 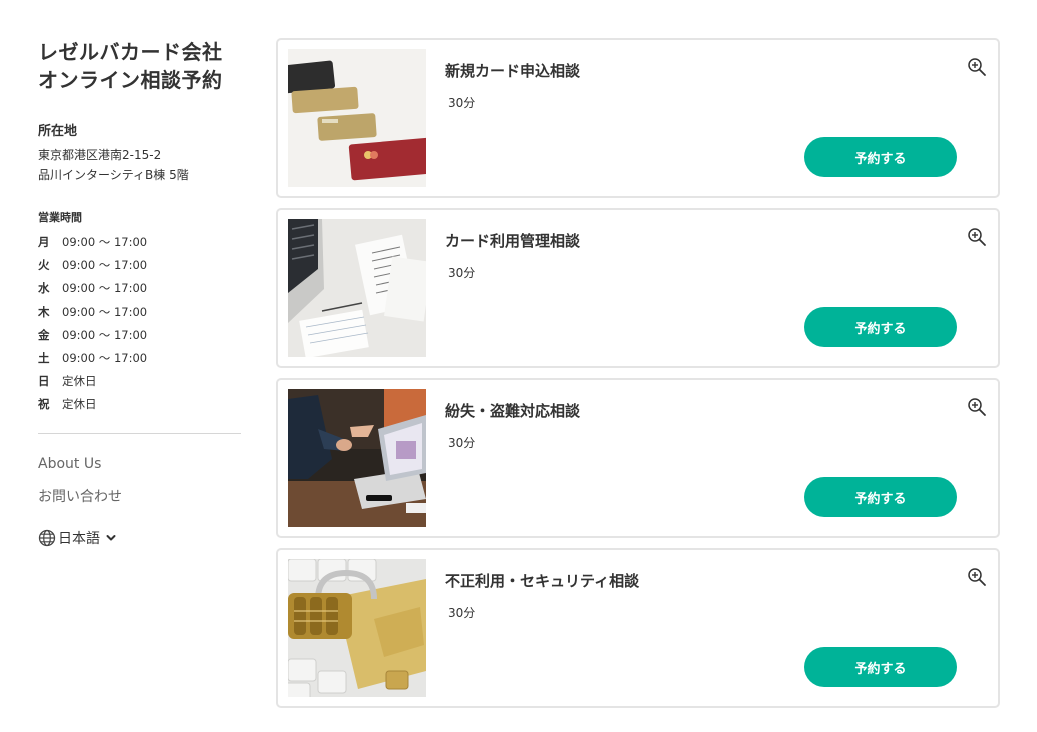 I want to click on hours-row-sat: 土 09:00 〜 17:00, so click(x=139, y=358).